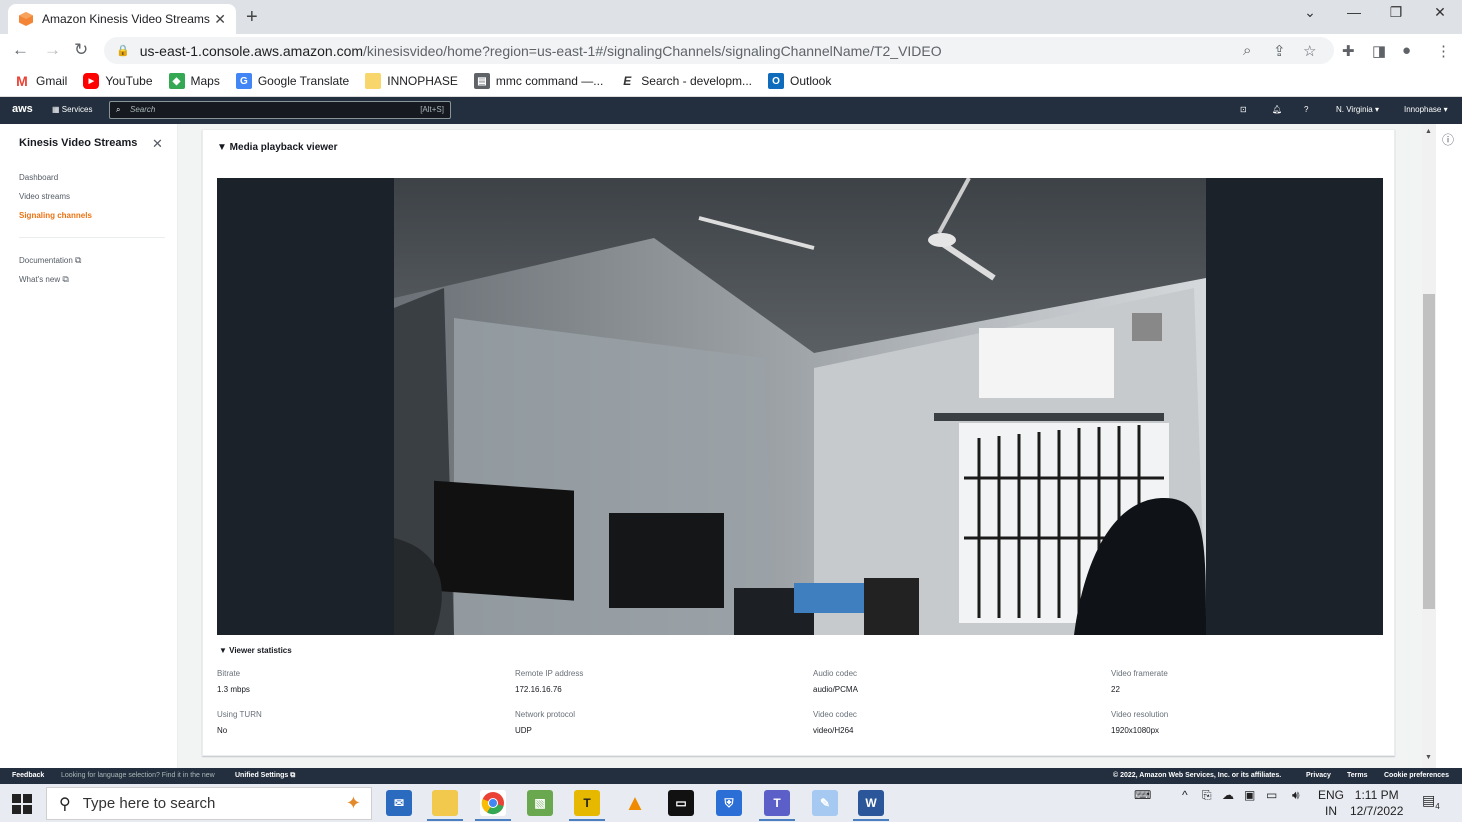 Image resolution: width=1462 pixels, height=822 pixels. What do you see at coordinates (1140, 714) in the screenshot?
I see `stat-label-video-resolution: Video resolution` at bounding box center [1140, 714].